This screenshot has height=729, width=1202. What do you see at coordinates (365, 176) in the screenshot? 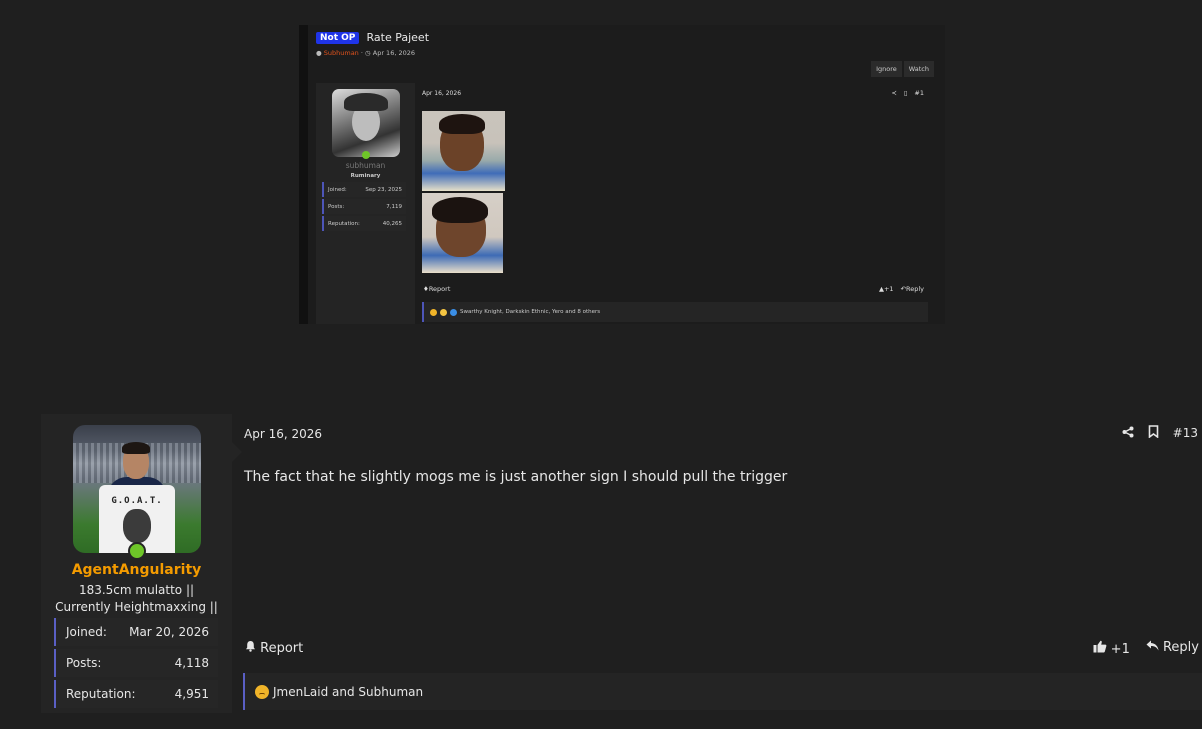
I see `embedded-user-title: Ruminary` at bounding box center [365, 176].